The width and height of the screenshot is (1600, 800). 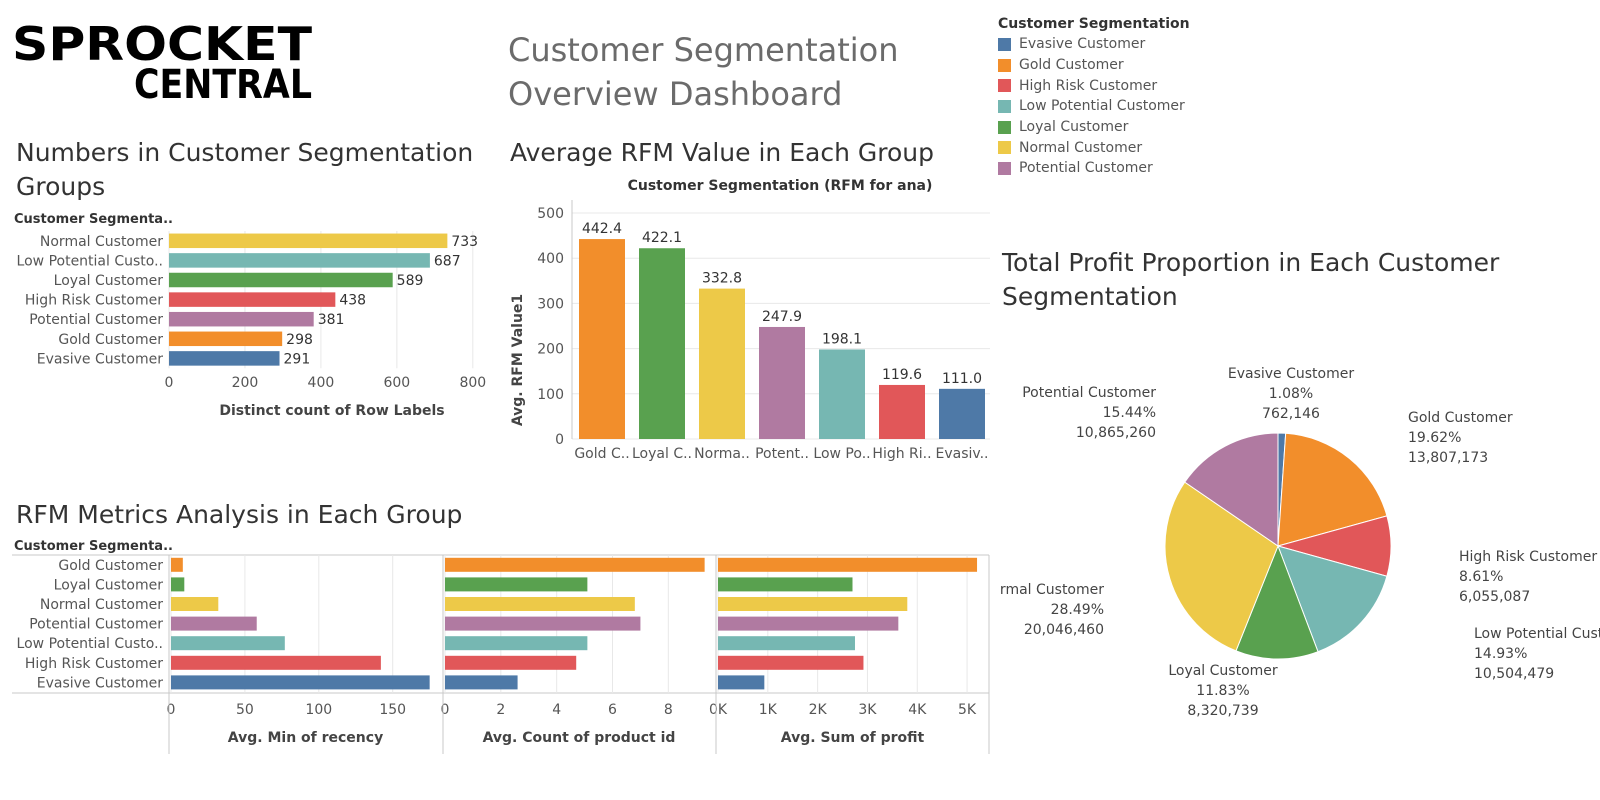 What do you see at coordinates (1291, 394) in the screenshot?
I see `slice-label-line: 1.08%` at bounding box center [1291, 394].